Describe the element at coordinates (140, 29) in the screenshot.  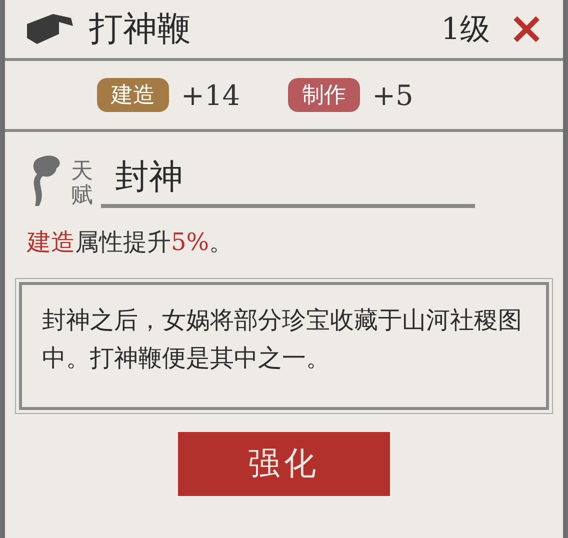
I see `item-title: 打神鞭` at that location.